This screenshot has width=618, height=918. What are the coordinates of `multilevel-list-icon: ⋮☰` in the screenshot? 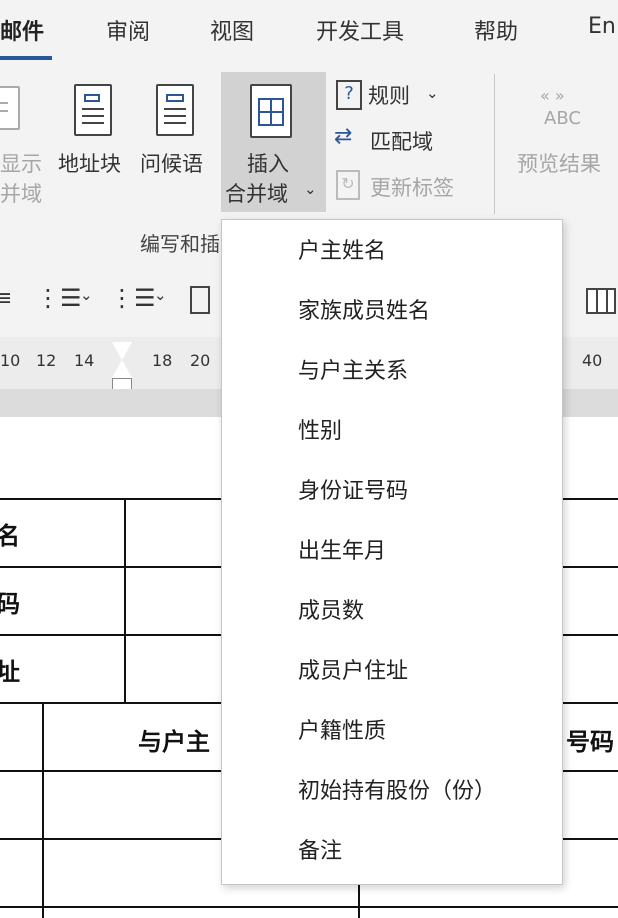 It's located at (133, 298).